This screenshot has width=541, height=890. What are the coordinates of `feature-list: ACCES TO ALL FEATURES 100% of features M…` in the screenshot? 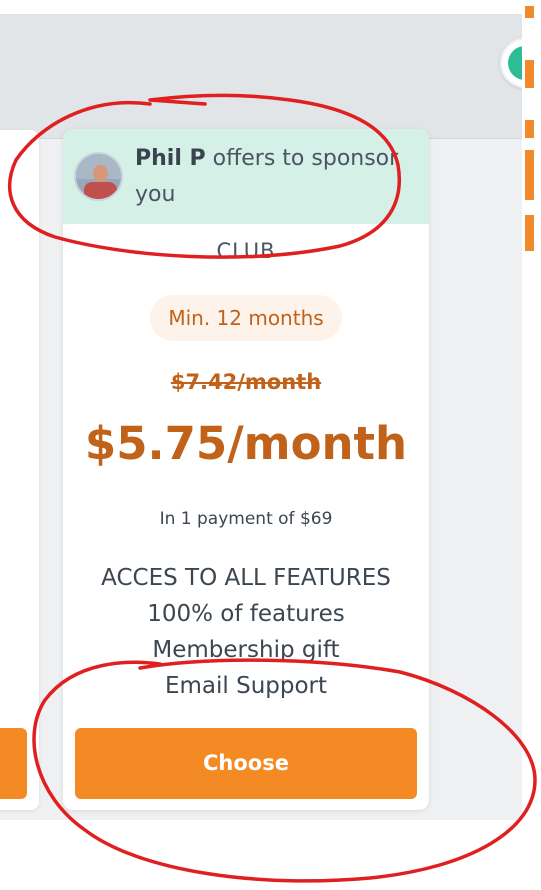 It's located at (246, 632).